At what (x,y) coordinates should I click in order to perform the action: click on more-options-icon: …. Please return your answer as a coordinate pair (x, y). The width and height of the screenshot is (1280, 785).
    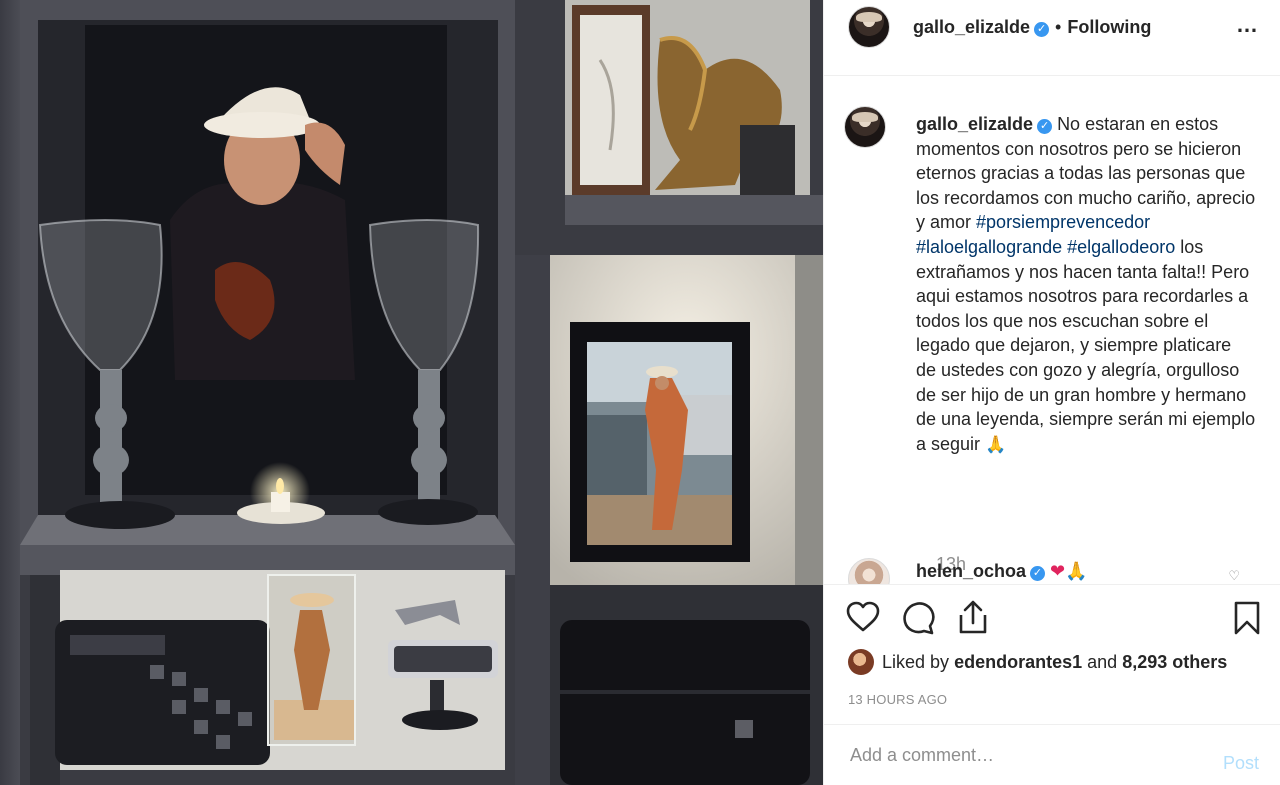
    Looking at the image, I should click on (1247, 25).